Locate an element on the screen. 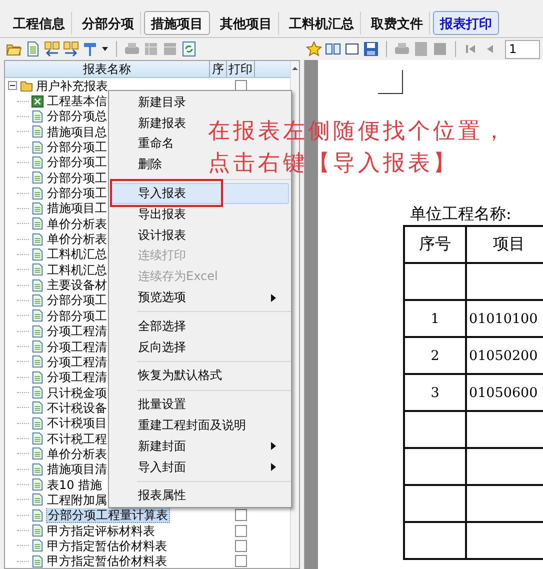  table-header: 项目 is located at coordinates (504, 244).